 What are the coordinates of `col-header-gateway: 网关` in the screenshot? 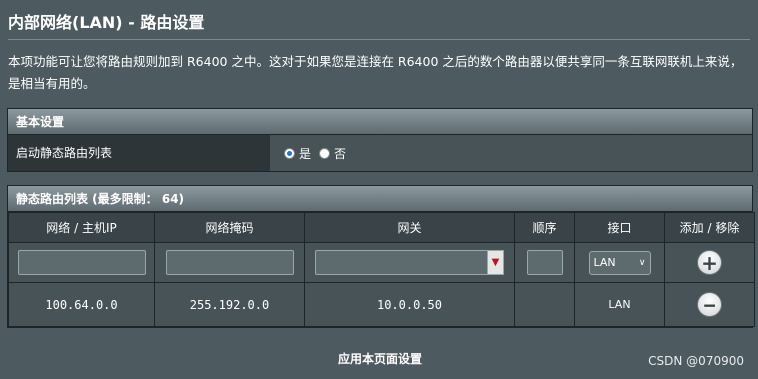 It's located at (409, 227).